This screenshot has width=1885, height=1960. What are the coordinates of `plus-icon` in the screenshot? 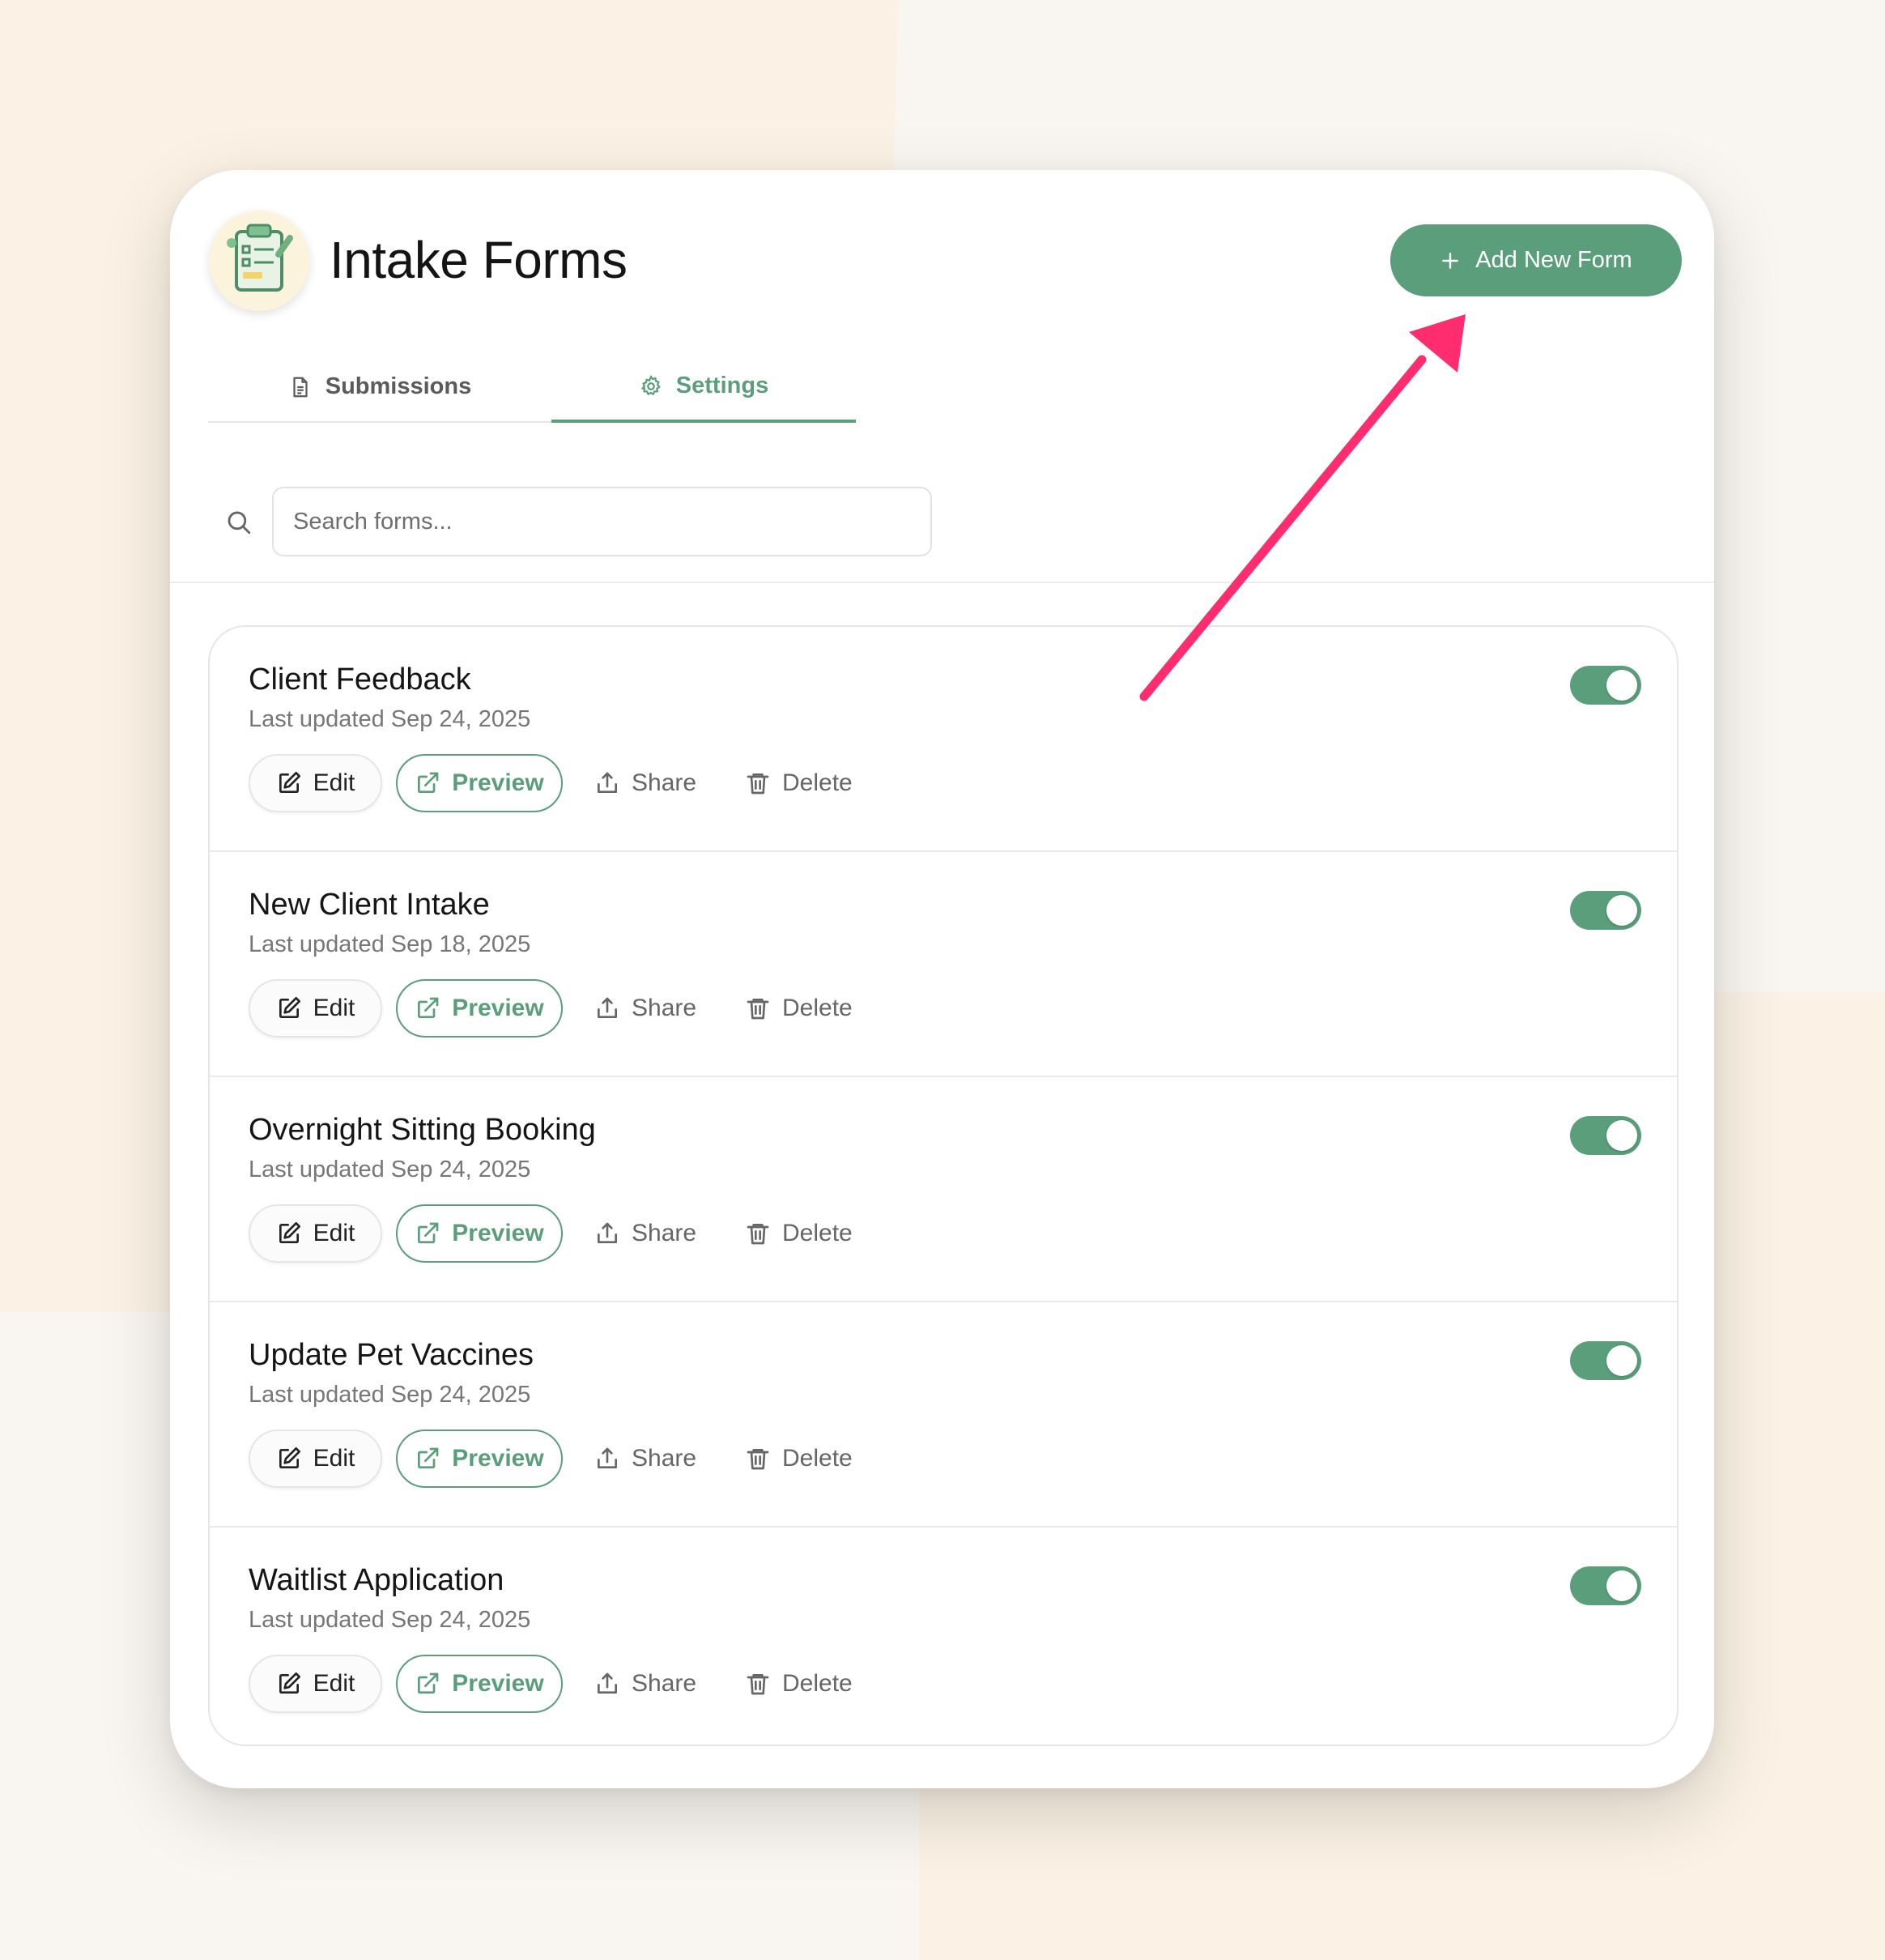 It's located at (1450, 260).